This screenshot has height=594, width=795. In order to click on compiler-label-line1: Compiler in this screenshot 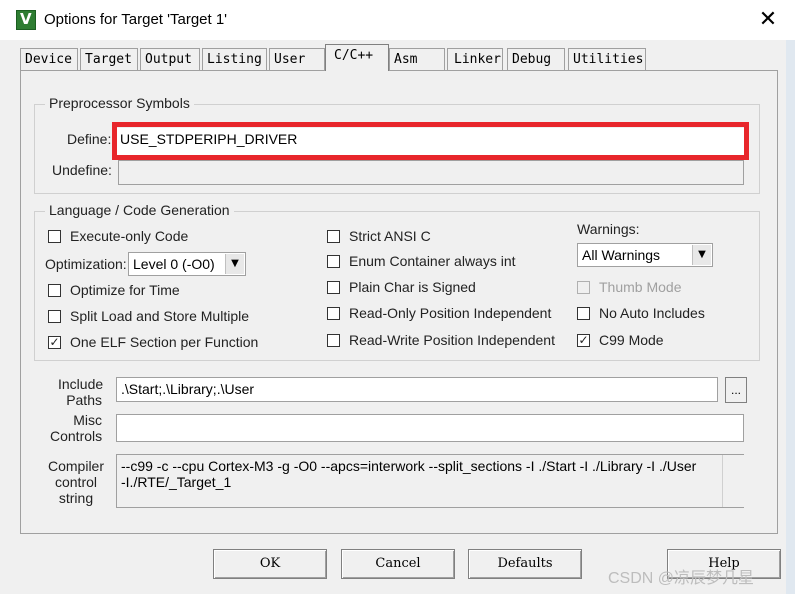, I will do `click(75, 466)`.